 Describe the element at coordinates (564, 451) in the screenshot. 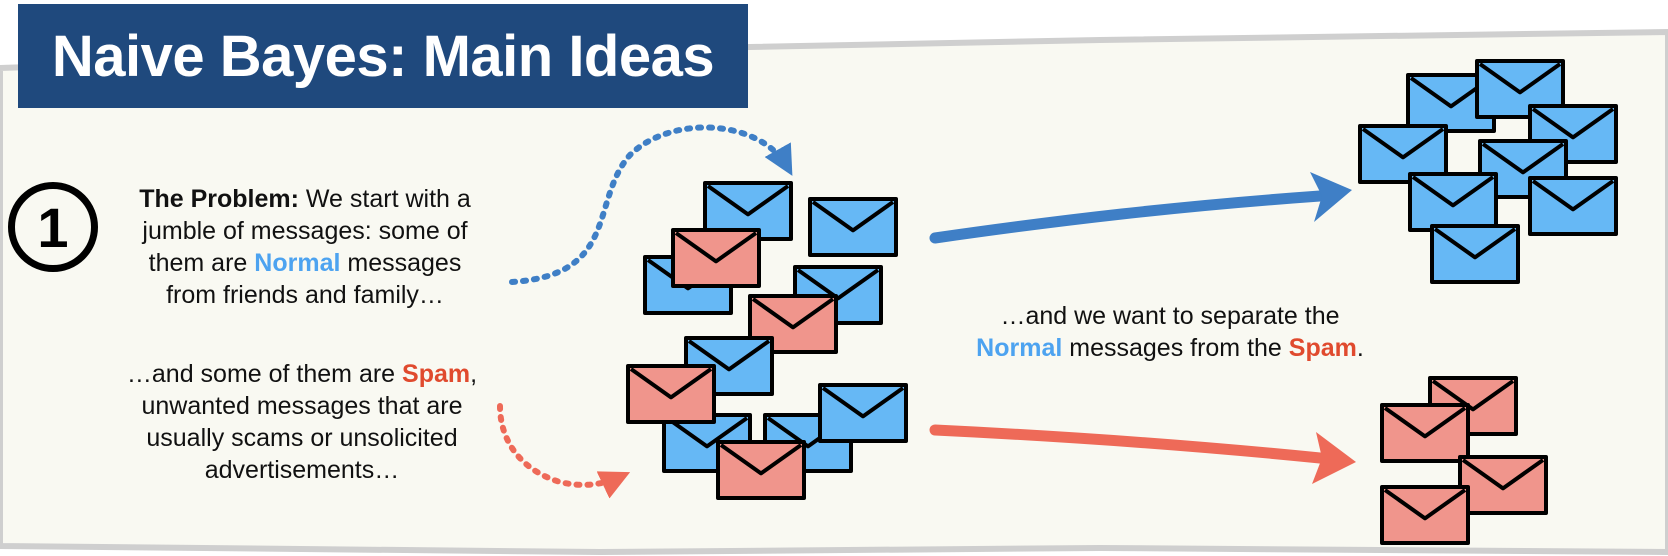

I see `dotted-arrow-spam` at that location.